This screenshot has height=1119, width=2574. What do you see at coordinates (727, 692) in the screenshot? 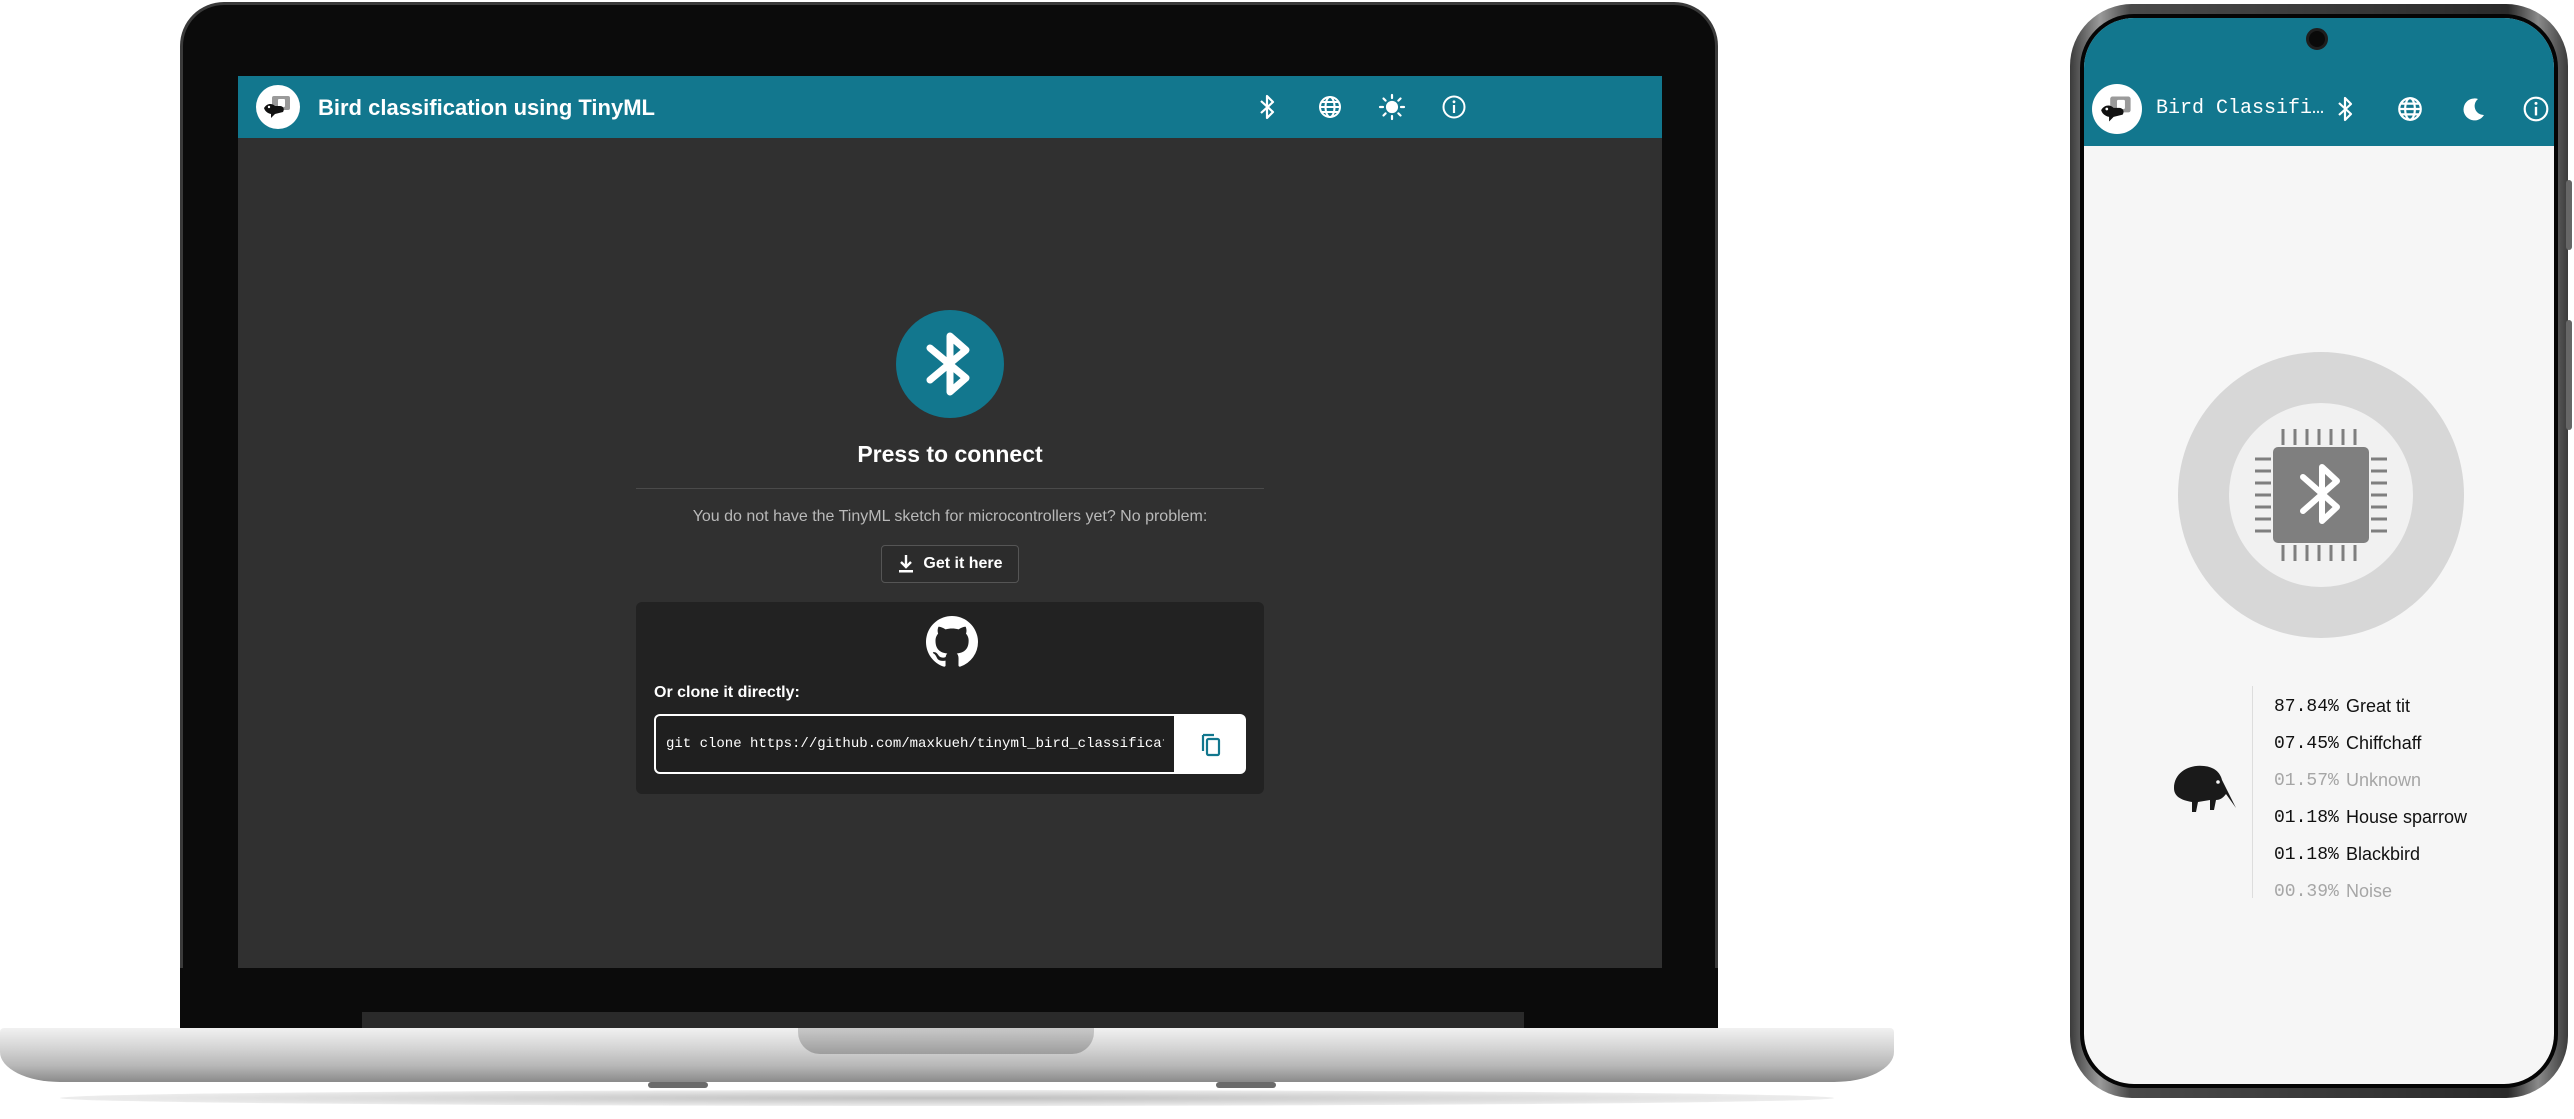
I see `clone-label: Or clone it directly:` at bounding box center [727, 692].